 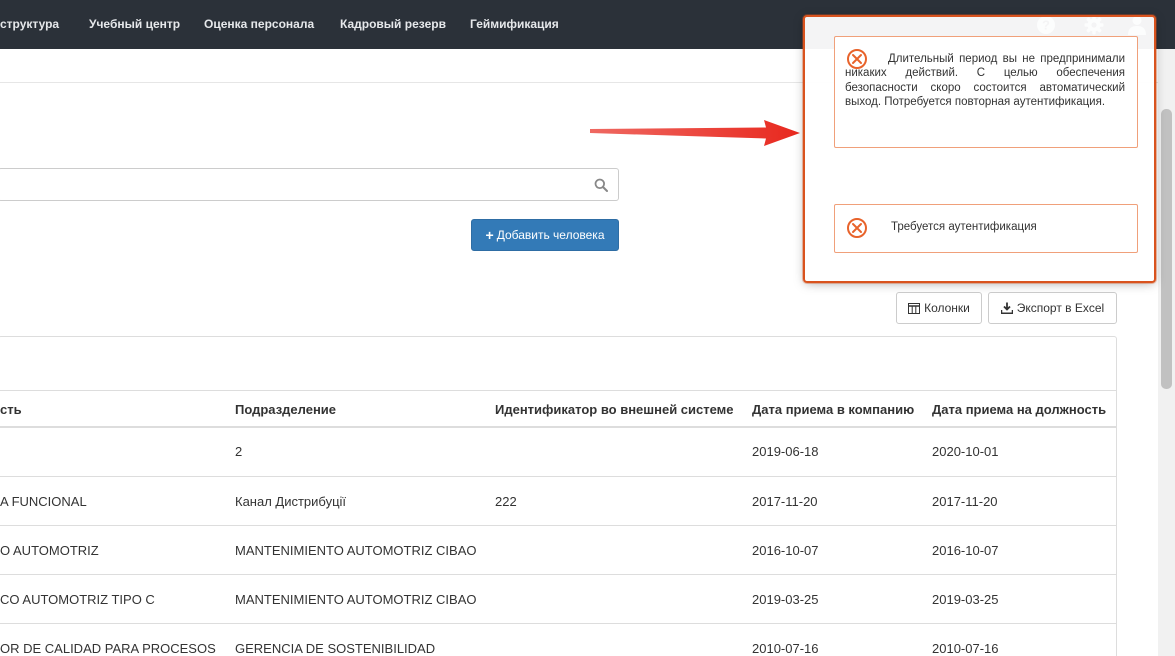 What do you see at coordinates (239, 451) in the screenshot?
I see `cell-department: 2` at bounding box center [239, 451].